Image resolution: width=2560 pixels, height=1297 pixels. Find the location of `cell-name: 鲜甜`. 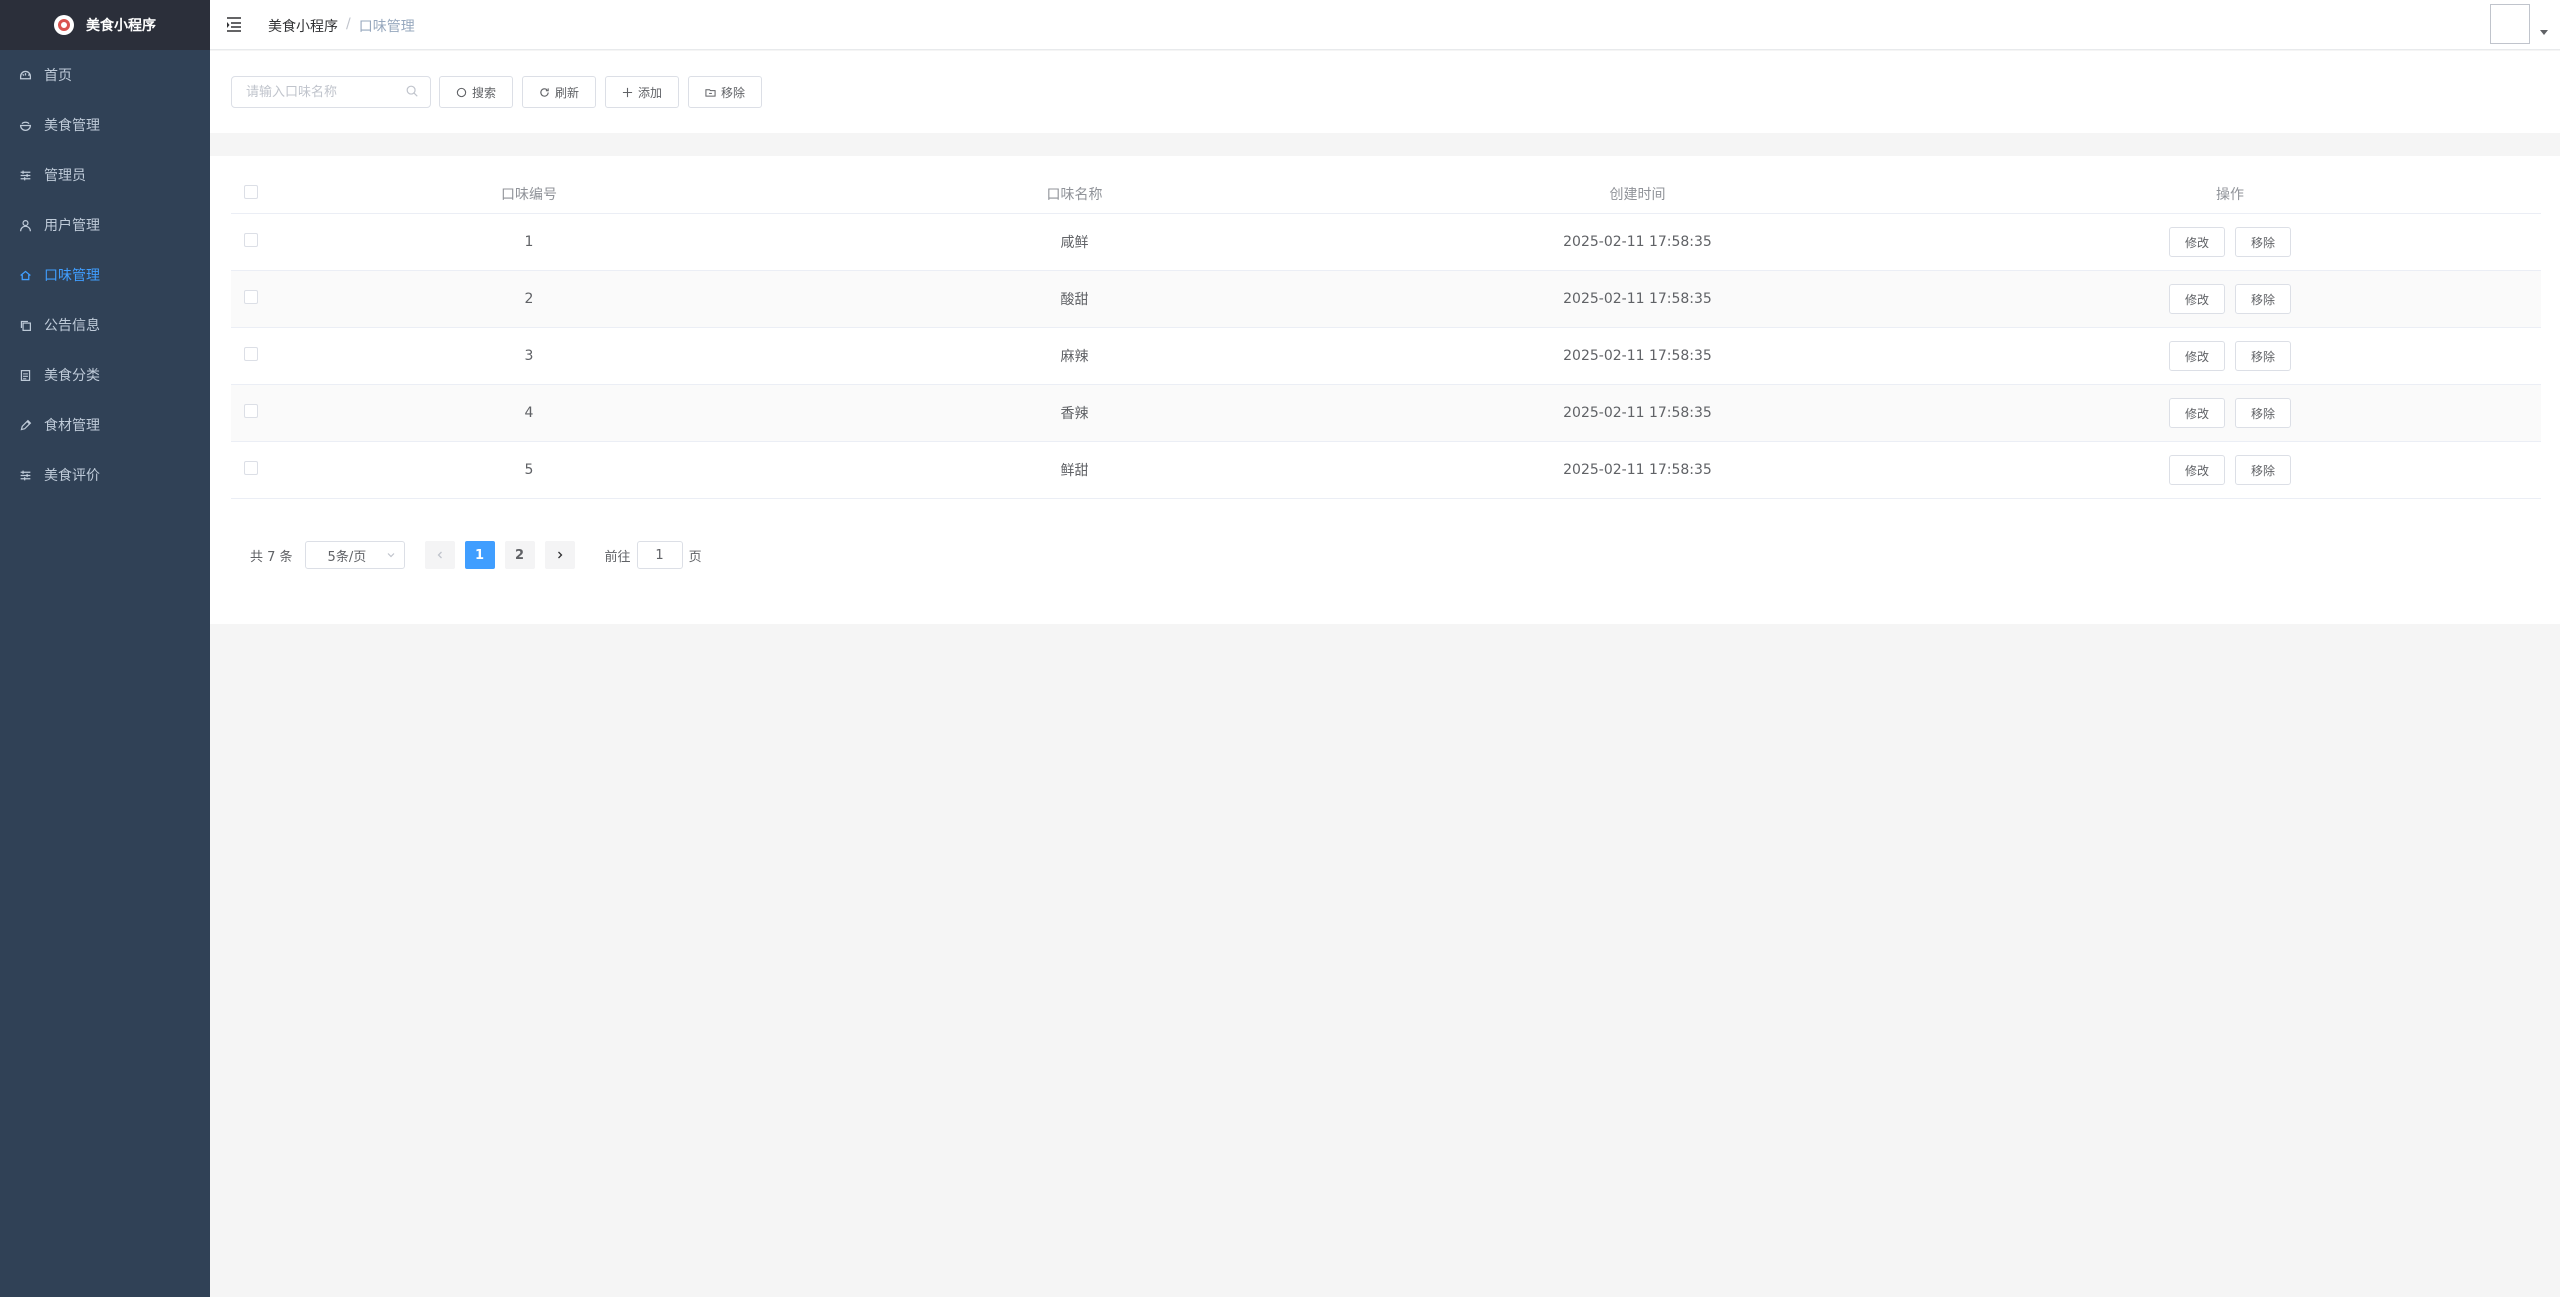

cell-name: 鲜甜 is located at coordinates (1074, 471).